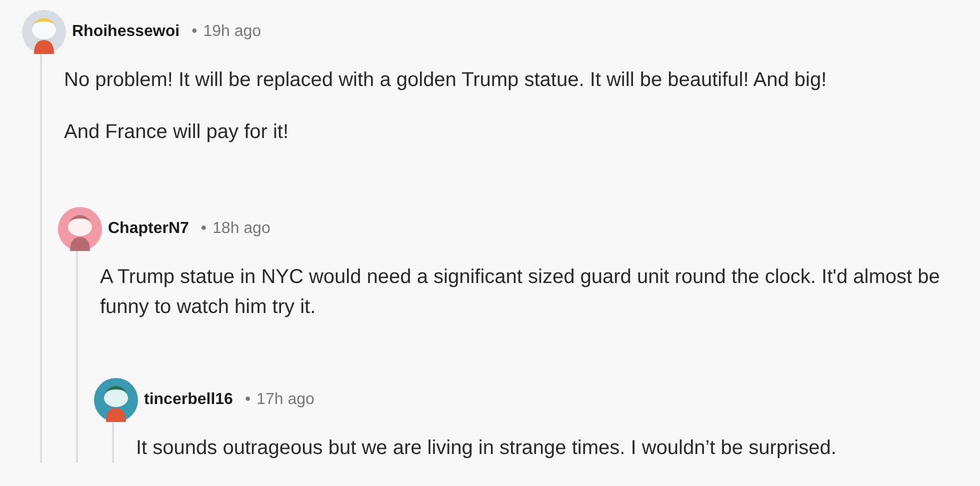  I want to click on timestamp: 18h ago, so click(241, 229).